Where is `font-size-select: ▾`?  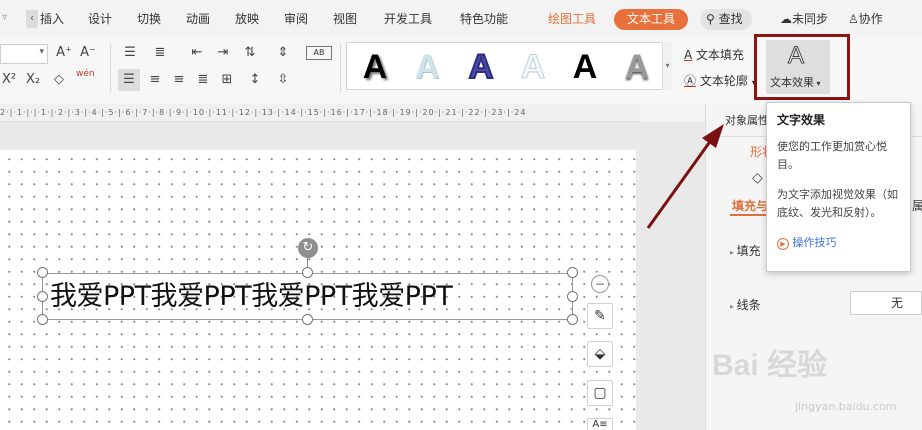
font-size-select: ▾ is located at coordinates (24, 54).